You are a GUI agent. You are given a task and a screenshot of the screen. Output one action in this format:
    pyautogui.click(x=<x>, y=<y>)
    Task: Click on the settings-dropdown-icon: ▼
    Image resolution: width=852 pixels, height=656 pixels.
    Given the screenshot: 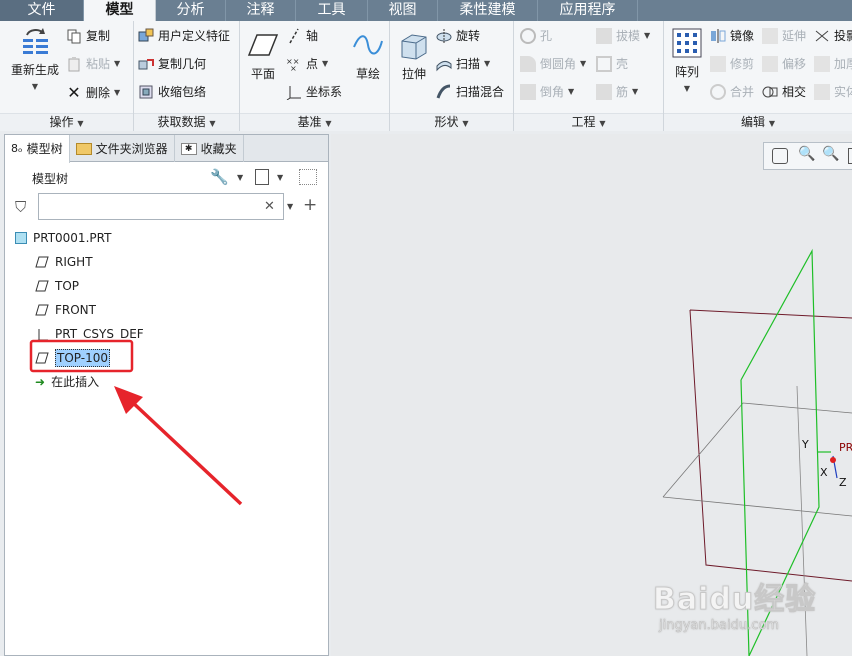 What is the action you would take?
    pyautogui.click(x=240, y=177)
    